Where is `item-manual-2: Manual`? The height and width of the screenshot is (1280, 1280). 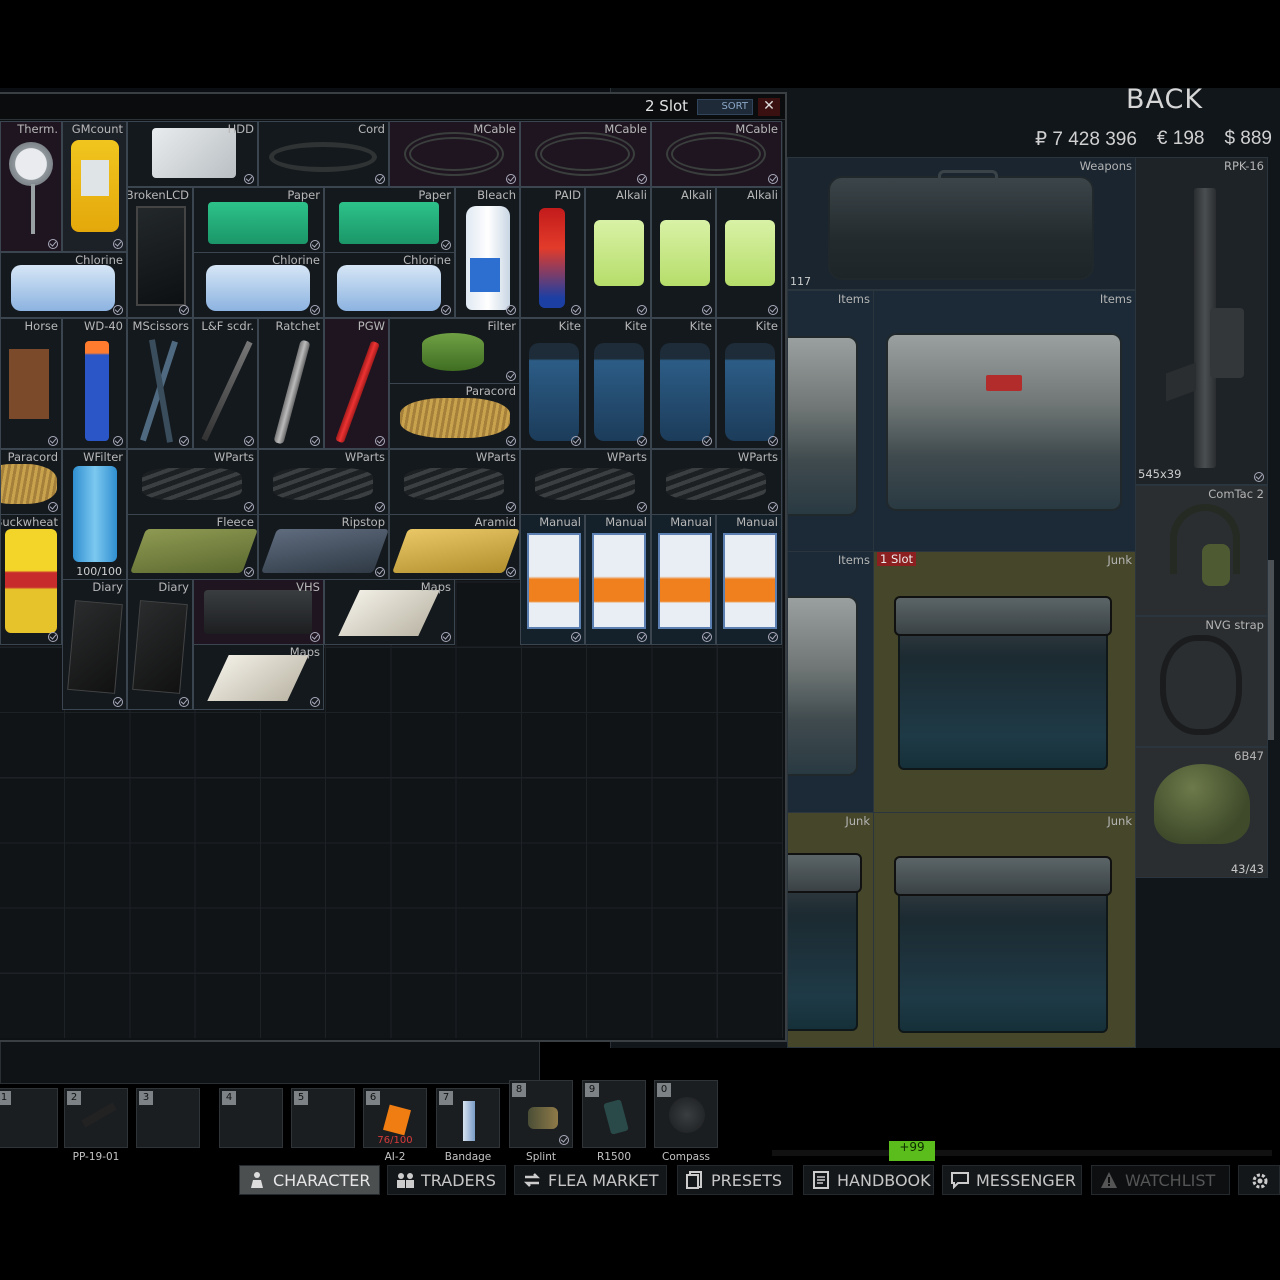 item-manual-2: Manual is located at coordinates (618, 579).